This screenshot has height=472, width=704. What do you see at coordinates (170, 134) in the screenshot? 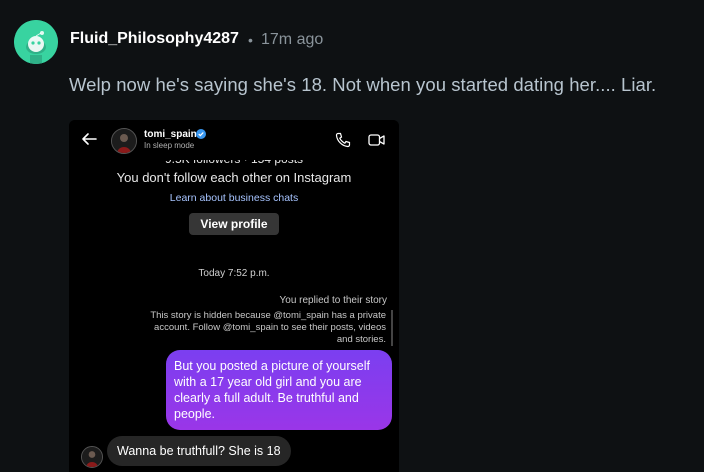
I see `ig-username: tomi_spain` at bounding box center [170, 134].